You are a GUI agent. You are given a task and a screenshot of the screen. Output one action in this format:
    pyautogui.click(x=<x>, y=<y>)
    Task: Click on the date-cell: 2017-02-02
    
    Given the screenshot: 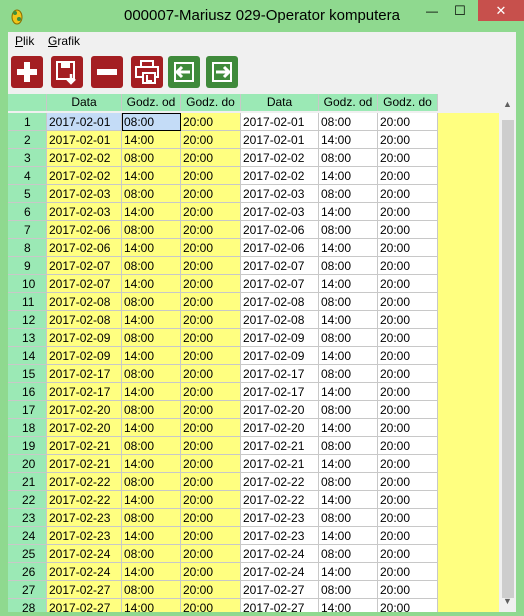 What is the action you would take?
    pyautogui.click(x=84, y=176)
    